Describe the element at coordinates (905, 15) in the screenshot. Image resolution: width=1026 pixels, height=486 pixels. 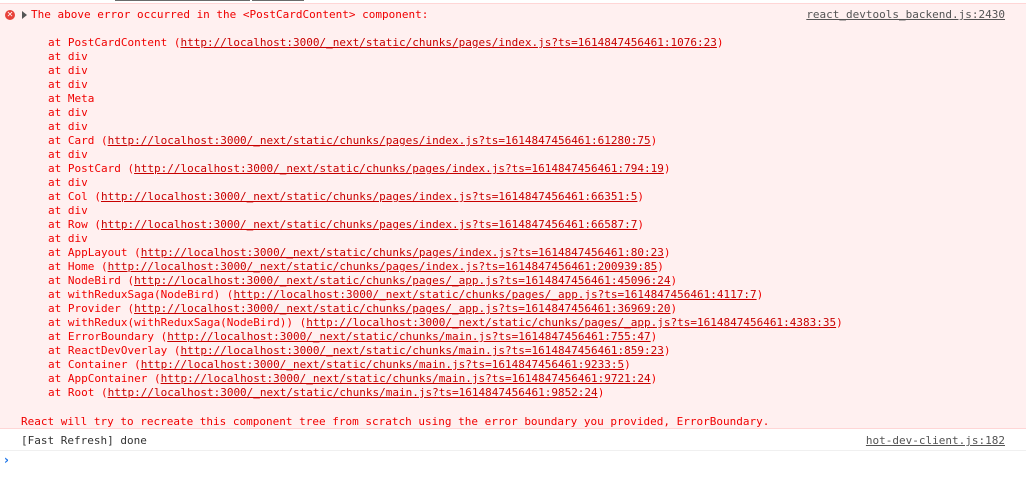
I see `error-source-link: react_devtools_backend.js:2430` at that location.